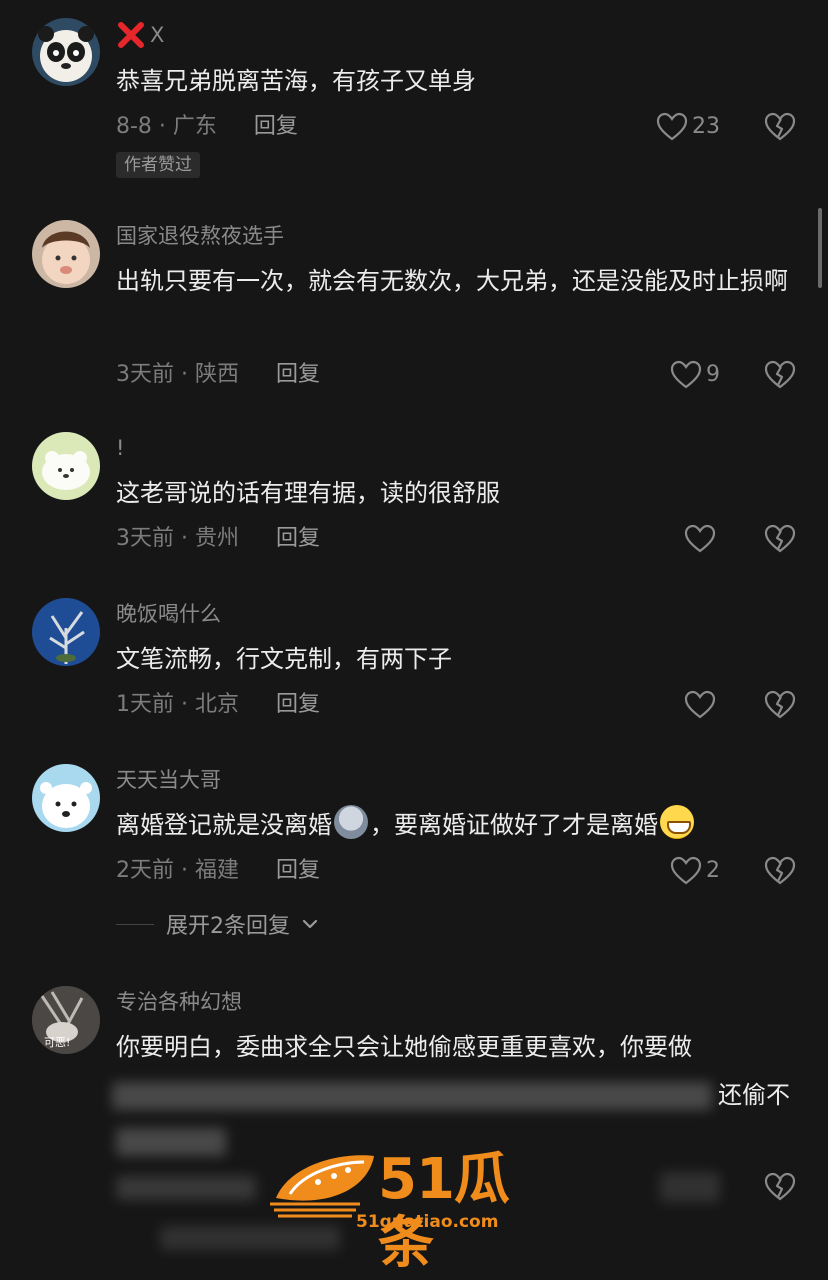 The image size is (828, 1280). I want to click on username-text: X, so click(157, 35).